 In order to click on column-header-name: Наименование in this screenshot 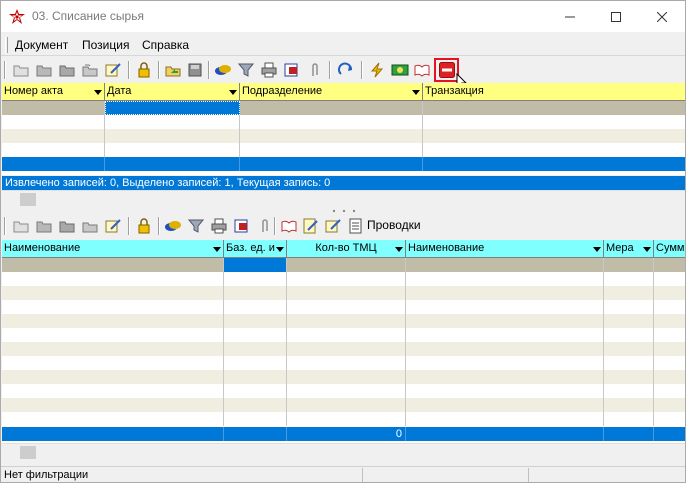, I will do `click(113, 249)`.